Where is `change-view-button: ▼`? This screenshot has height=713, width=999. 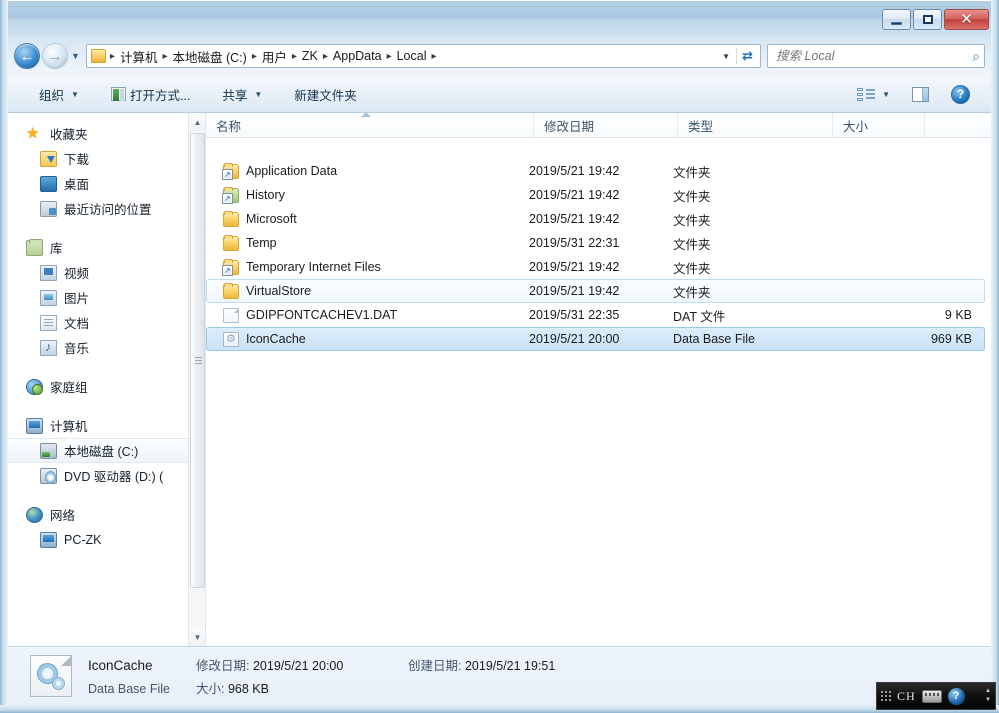
change-view-button: ▼ is located at coordinates (873, 94).